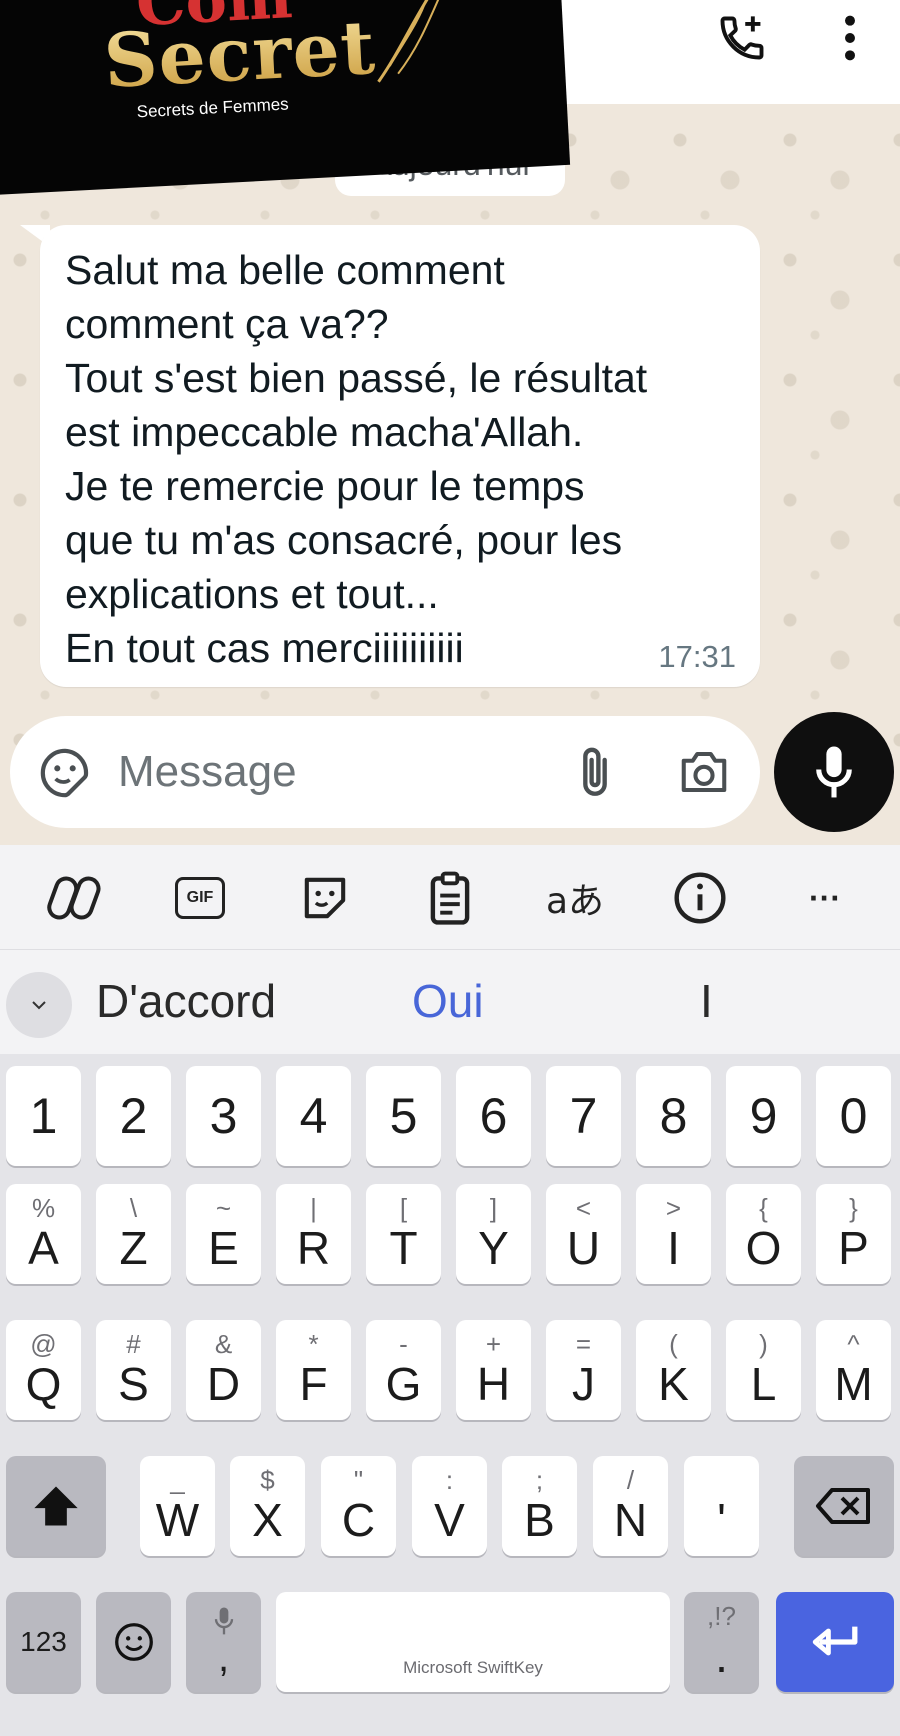  I want to click on punctuation-key: ,!?., so click(721, 1642).